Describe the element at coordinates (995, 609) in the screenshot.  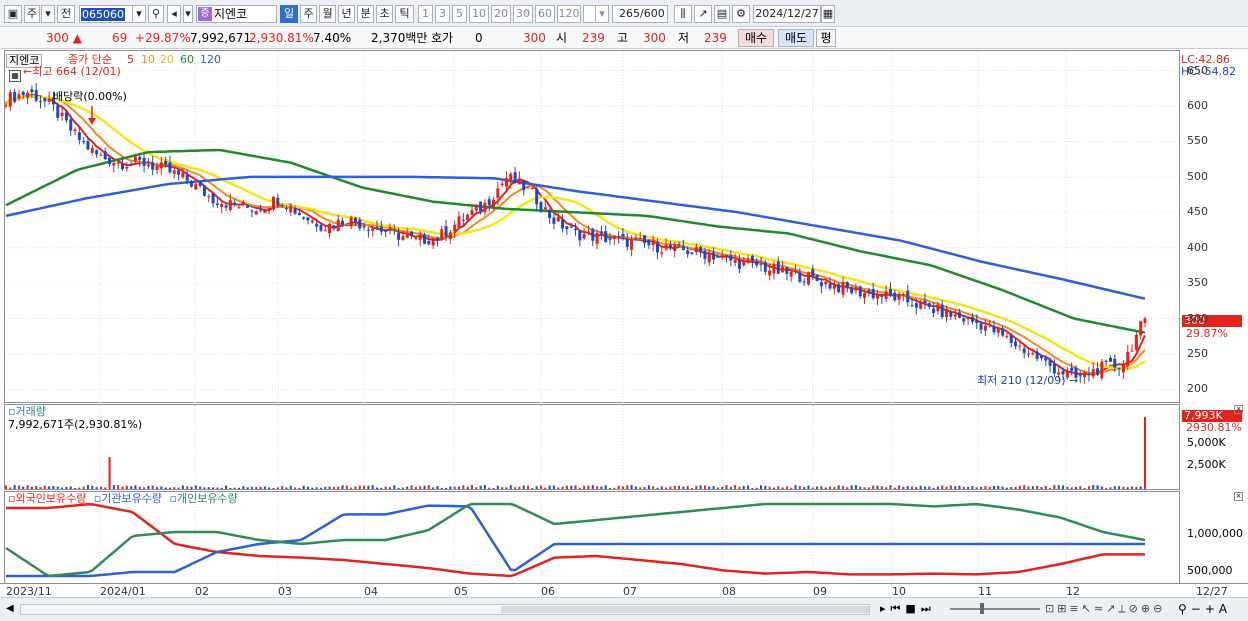
I see `zoom-slider` at that location.